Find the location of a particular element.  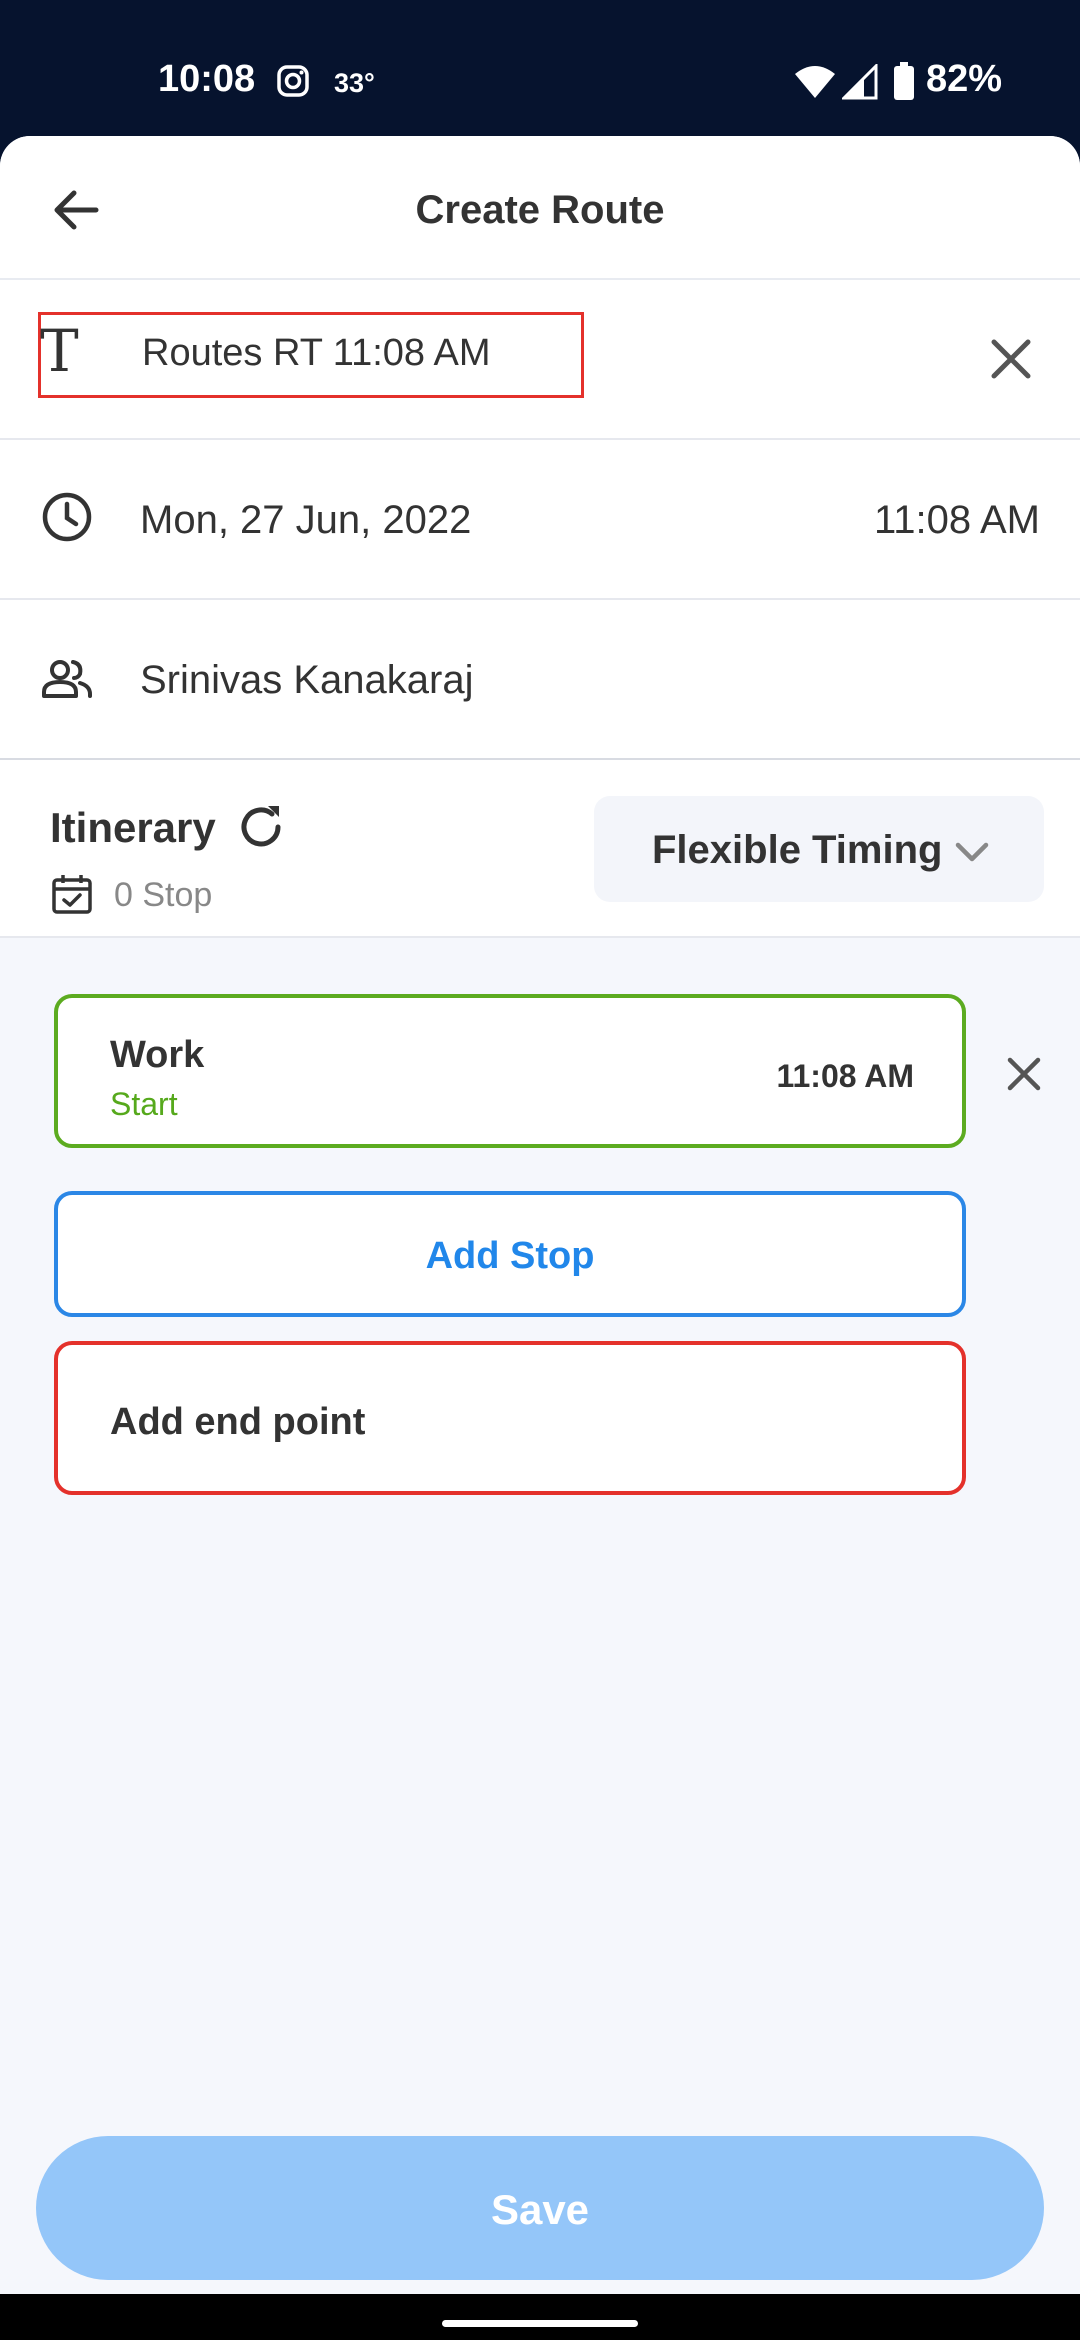

refresh-icon is located at coordinates (261, 827).